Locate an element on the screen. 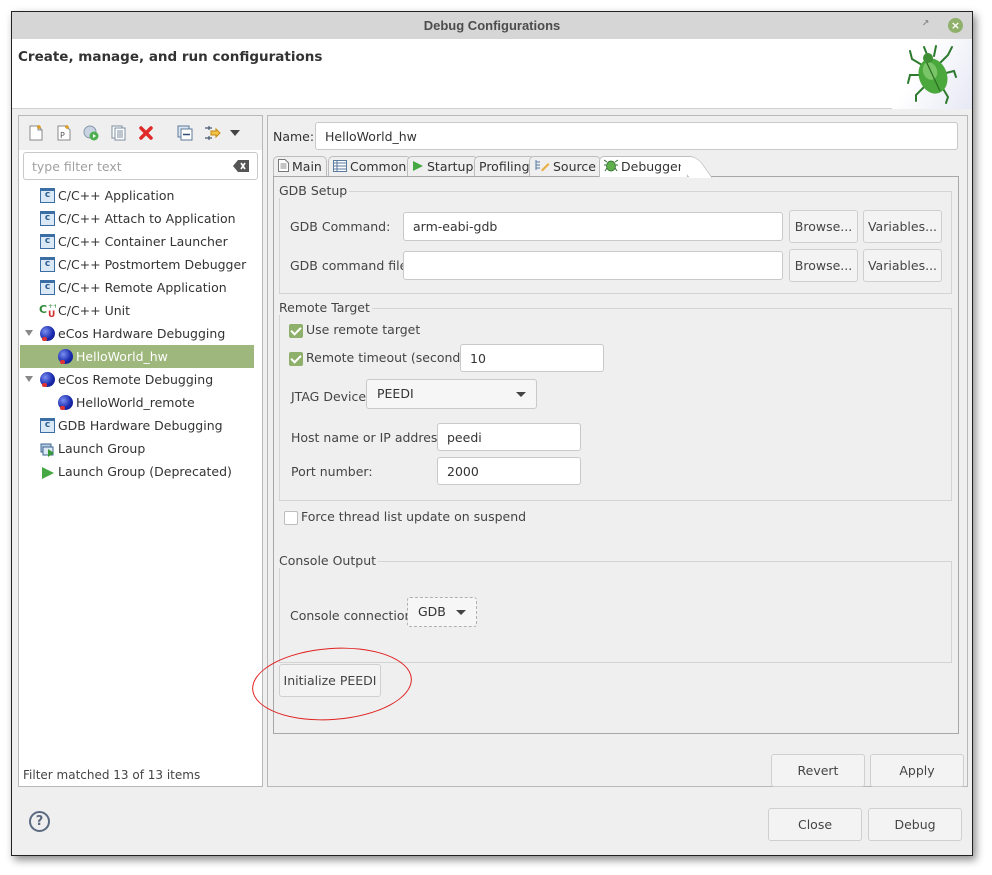 The height and width of the screenshot is (875, 992). tab-label: Common is located at coordinates (378, 166).